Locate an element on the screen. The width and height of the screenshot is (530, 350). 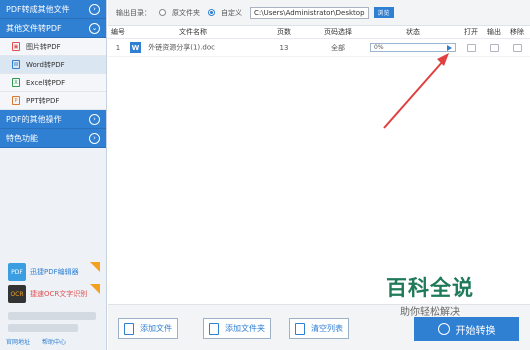
add-folder-label: 添加文件夹 is located at coordinates (245, 328).